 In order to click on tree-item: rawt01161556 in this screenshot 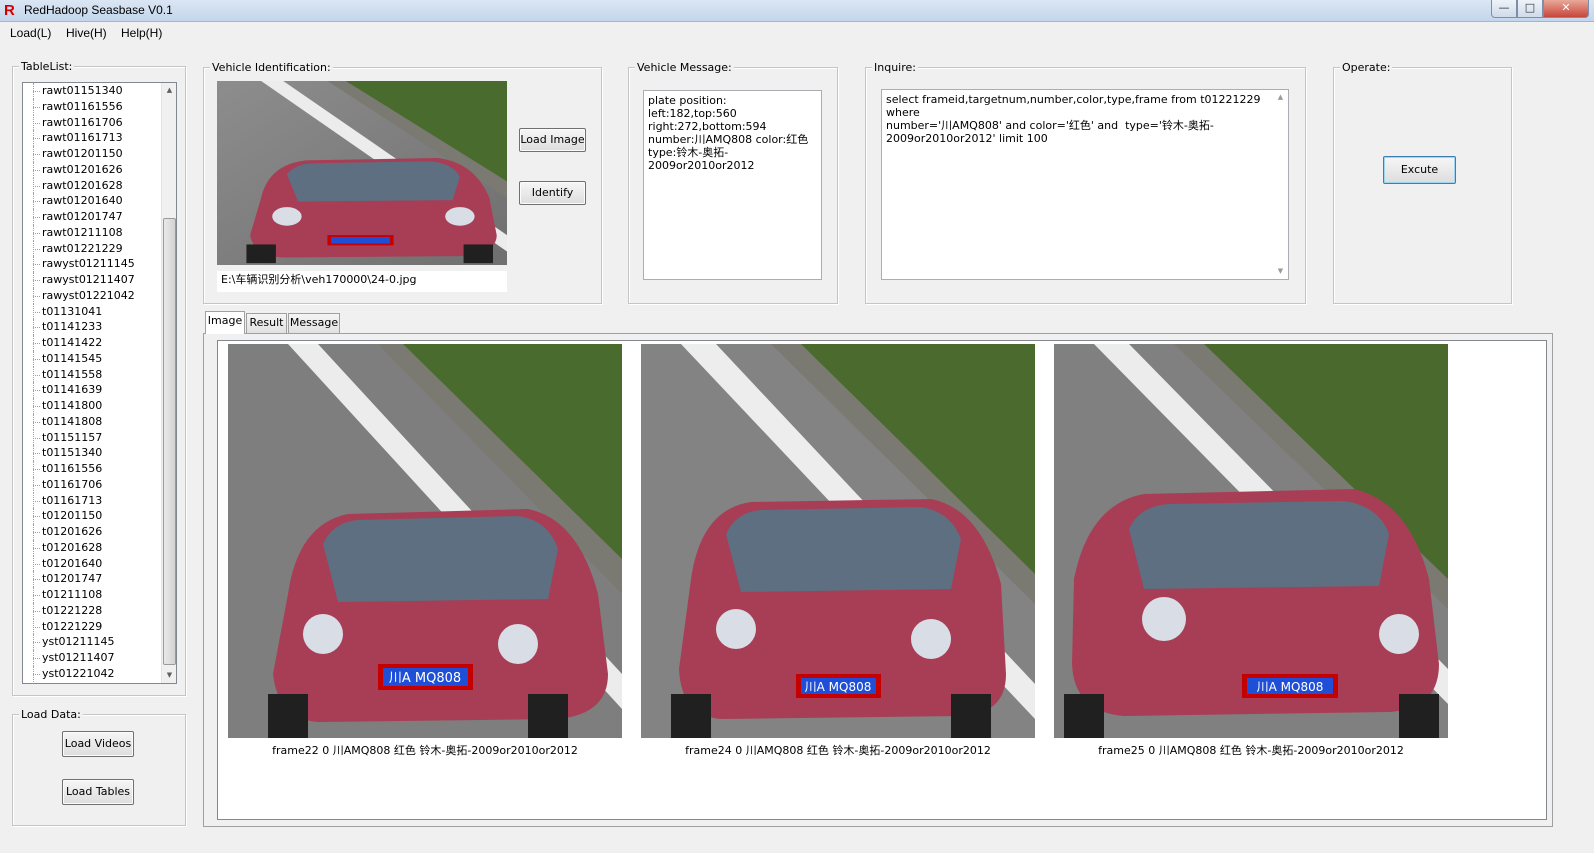, I will do `click(92, 106)`.